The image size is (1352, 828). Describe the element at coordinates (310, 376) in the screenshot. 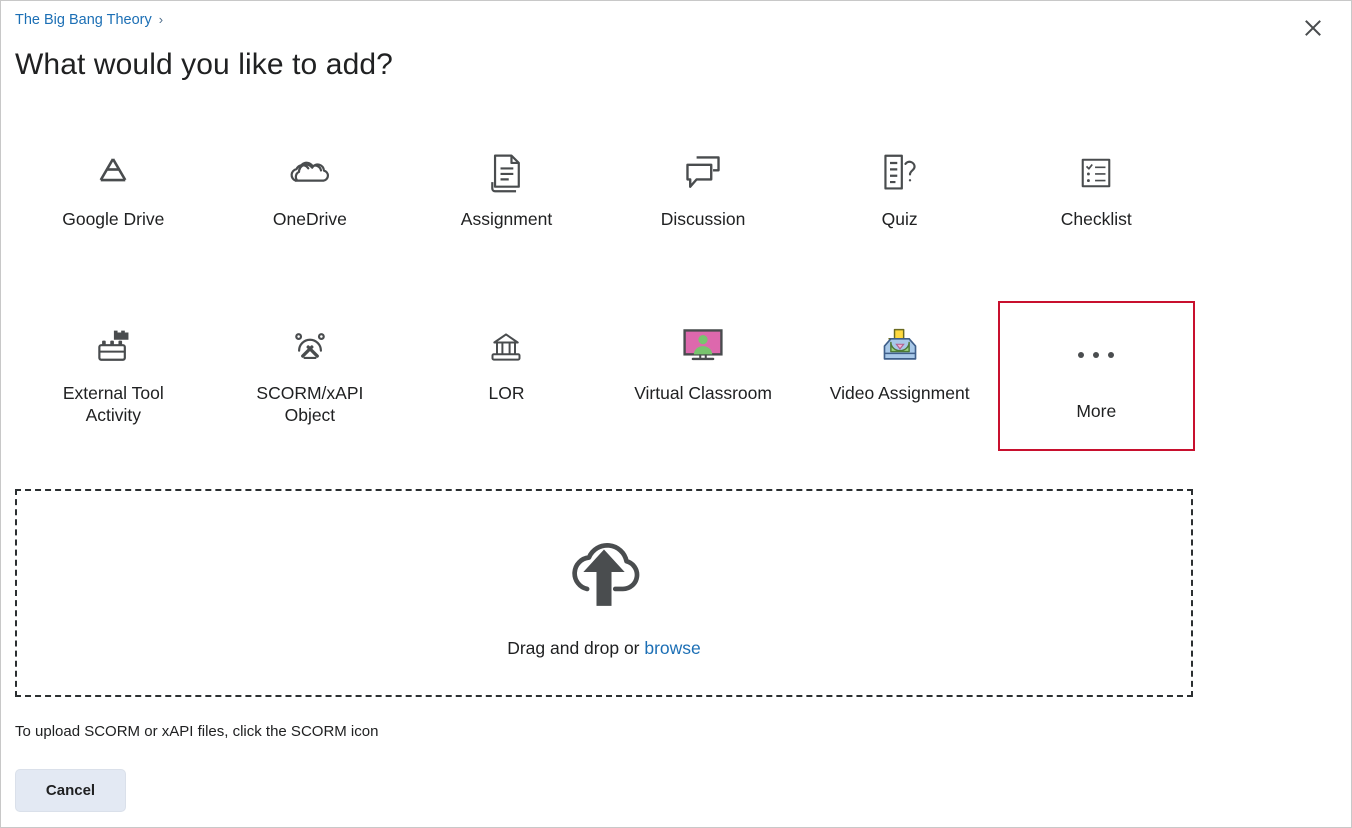

I see `tile-scorm-xapi-object: SCORM/xAPI Object` at that location.